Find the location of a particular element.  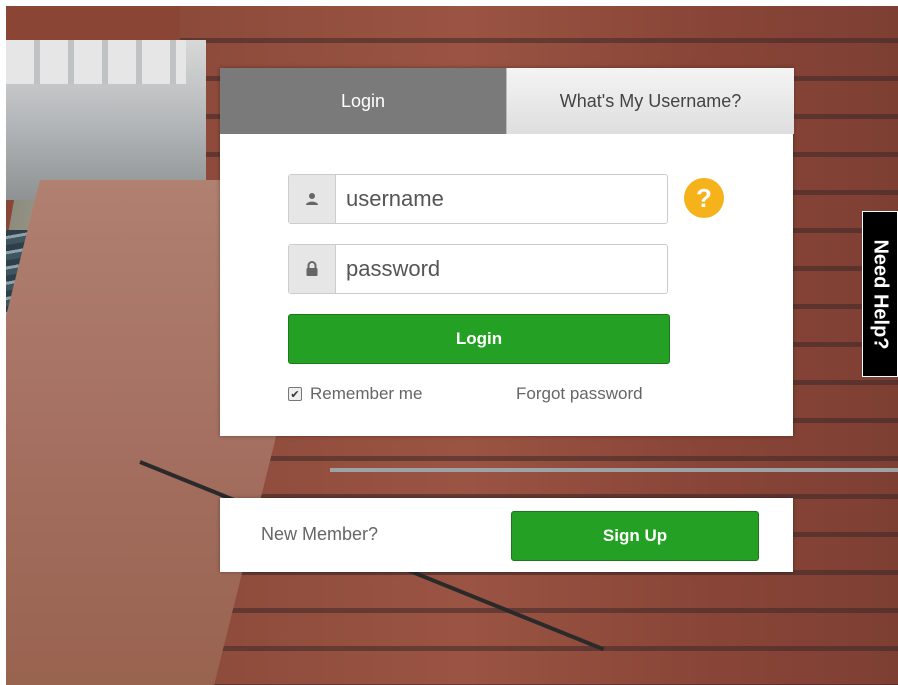

username-field is located at coordinates (478, 199).